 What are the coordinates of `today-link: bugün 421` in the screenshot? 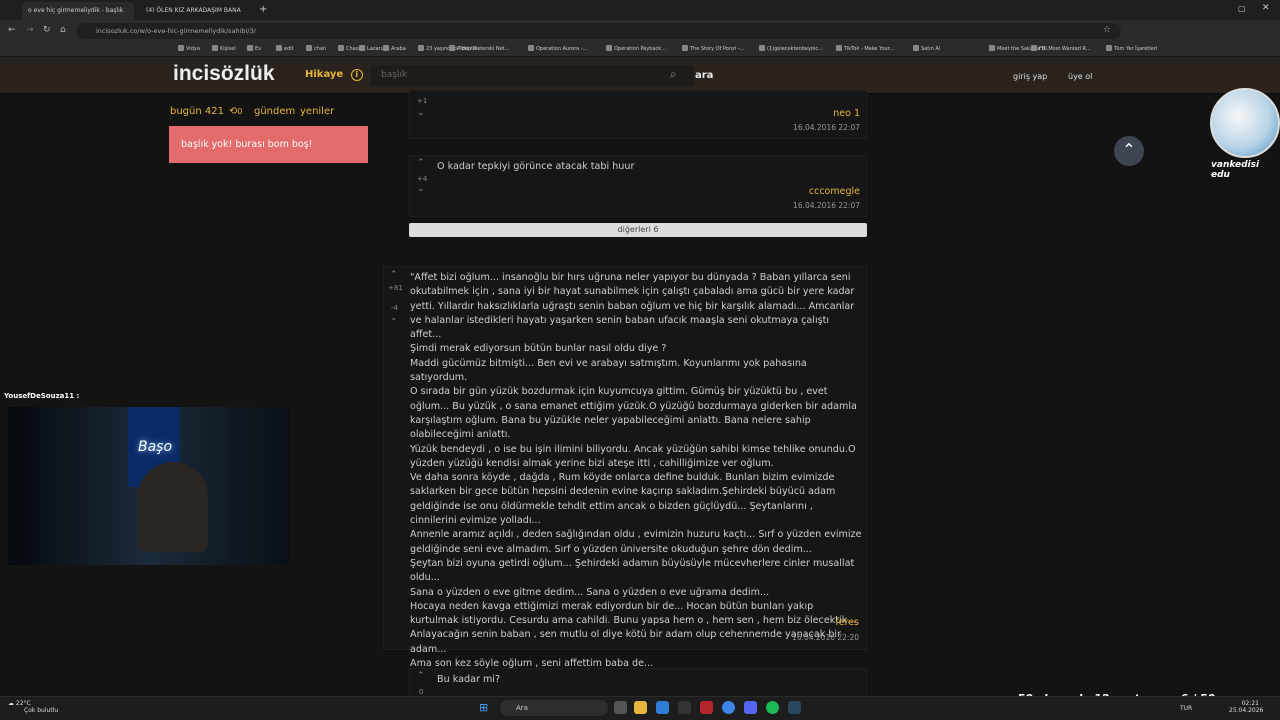 It's located at (197, 111).